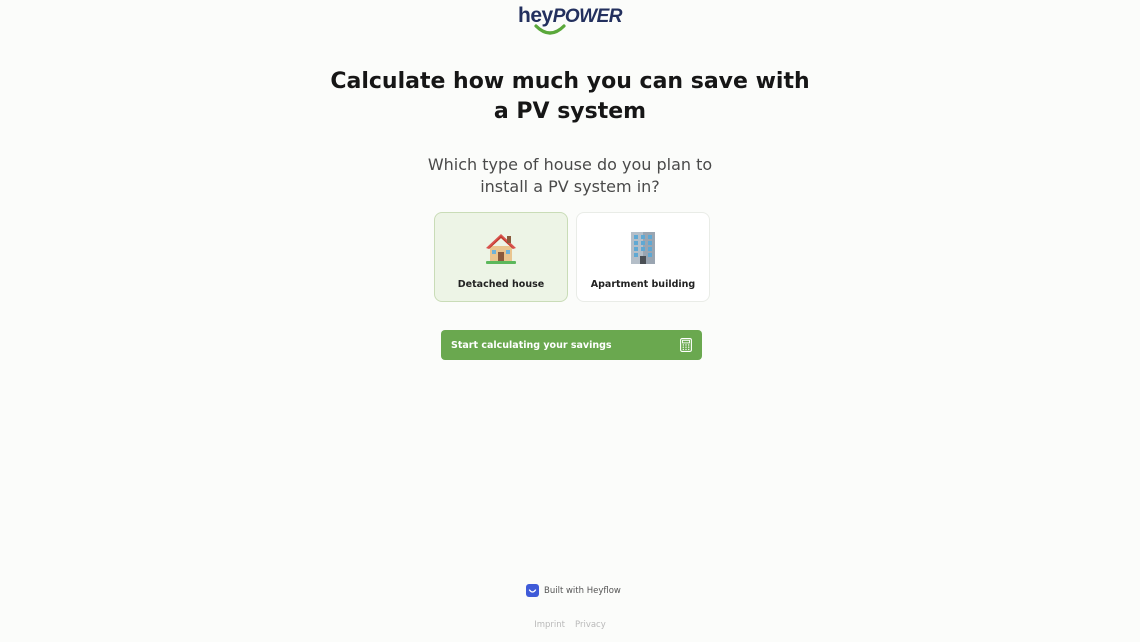 This screenshot has height=642, width=1140. I want to click on option-detached-house: Detached house, so click(501, 257).